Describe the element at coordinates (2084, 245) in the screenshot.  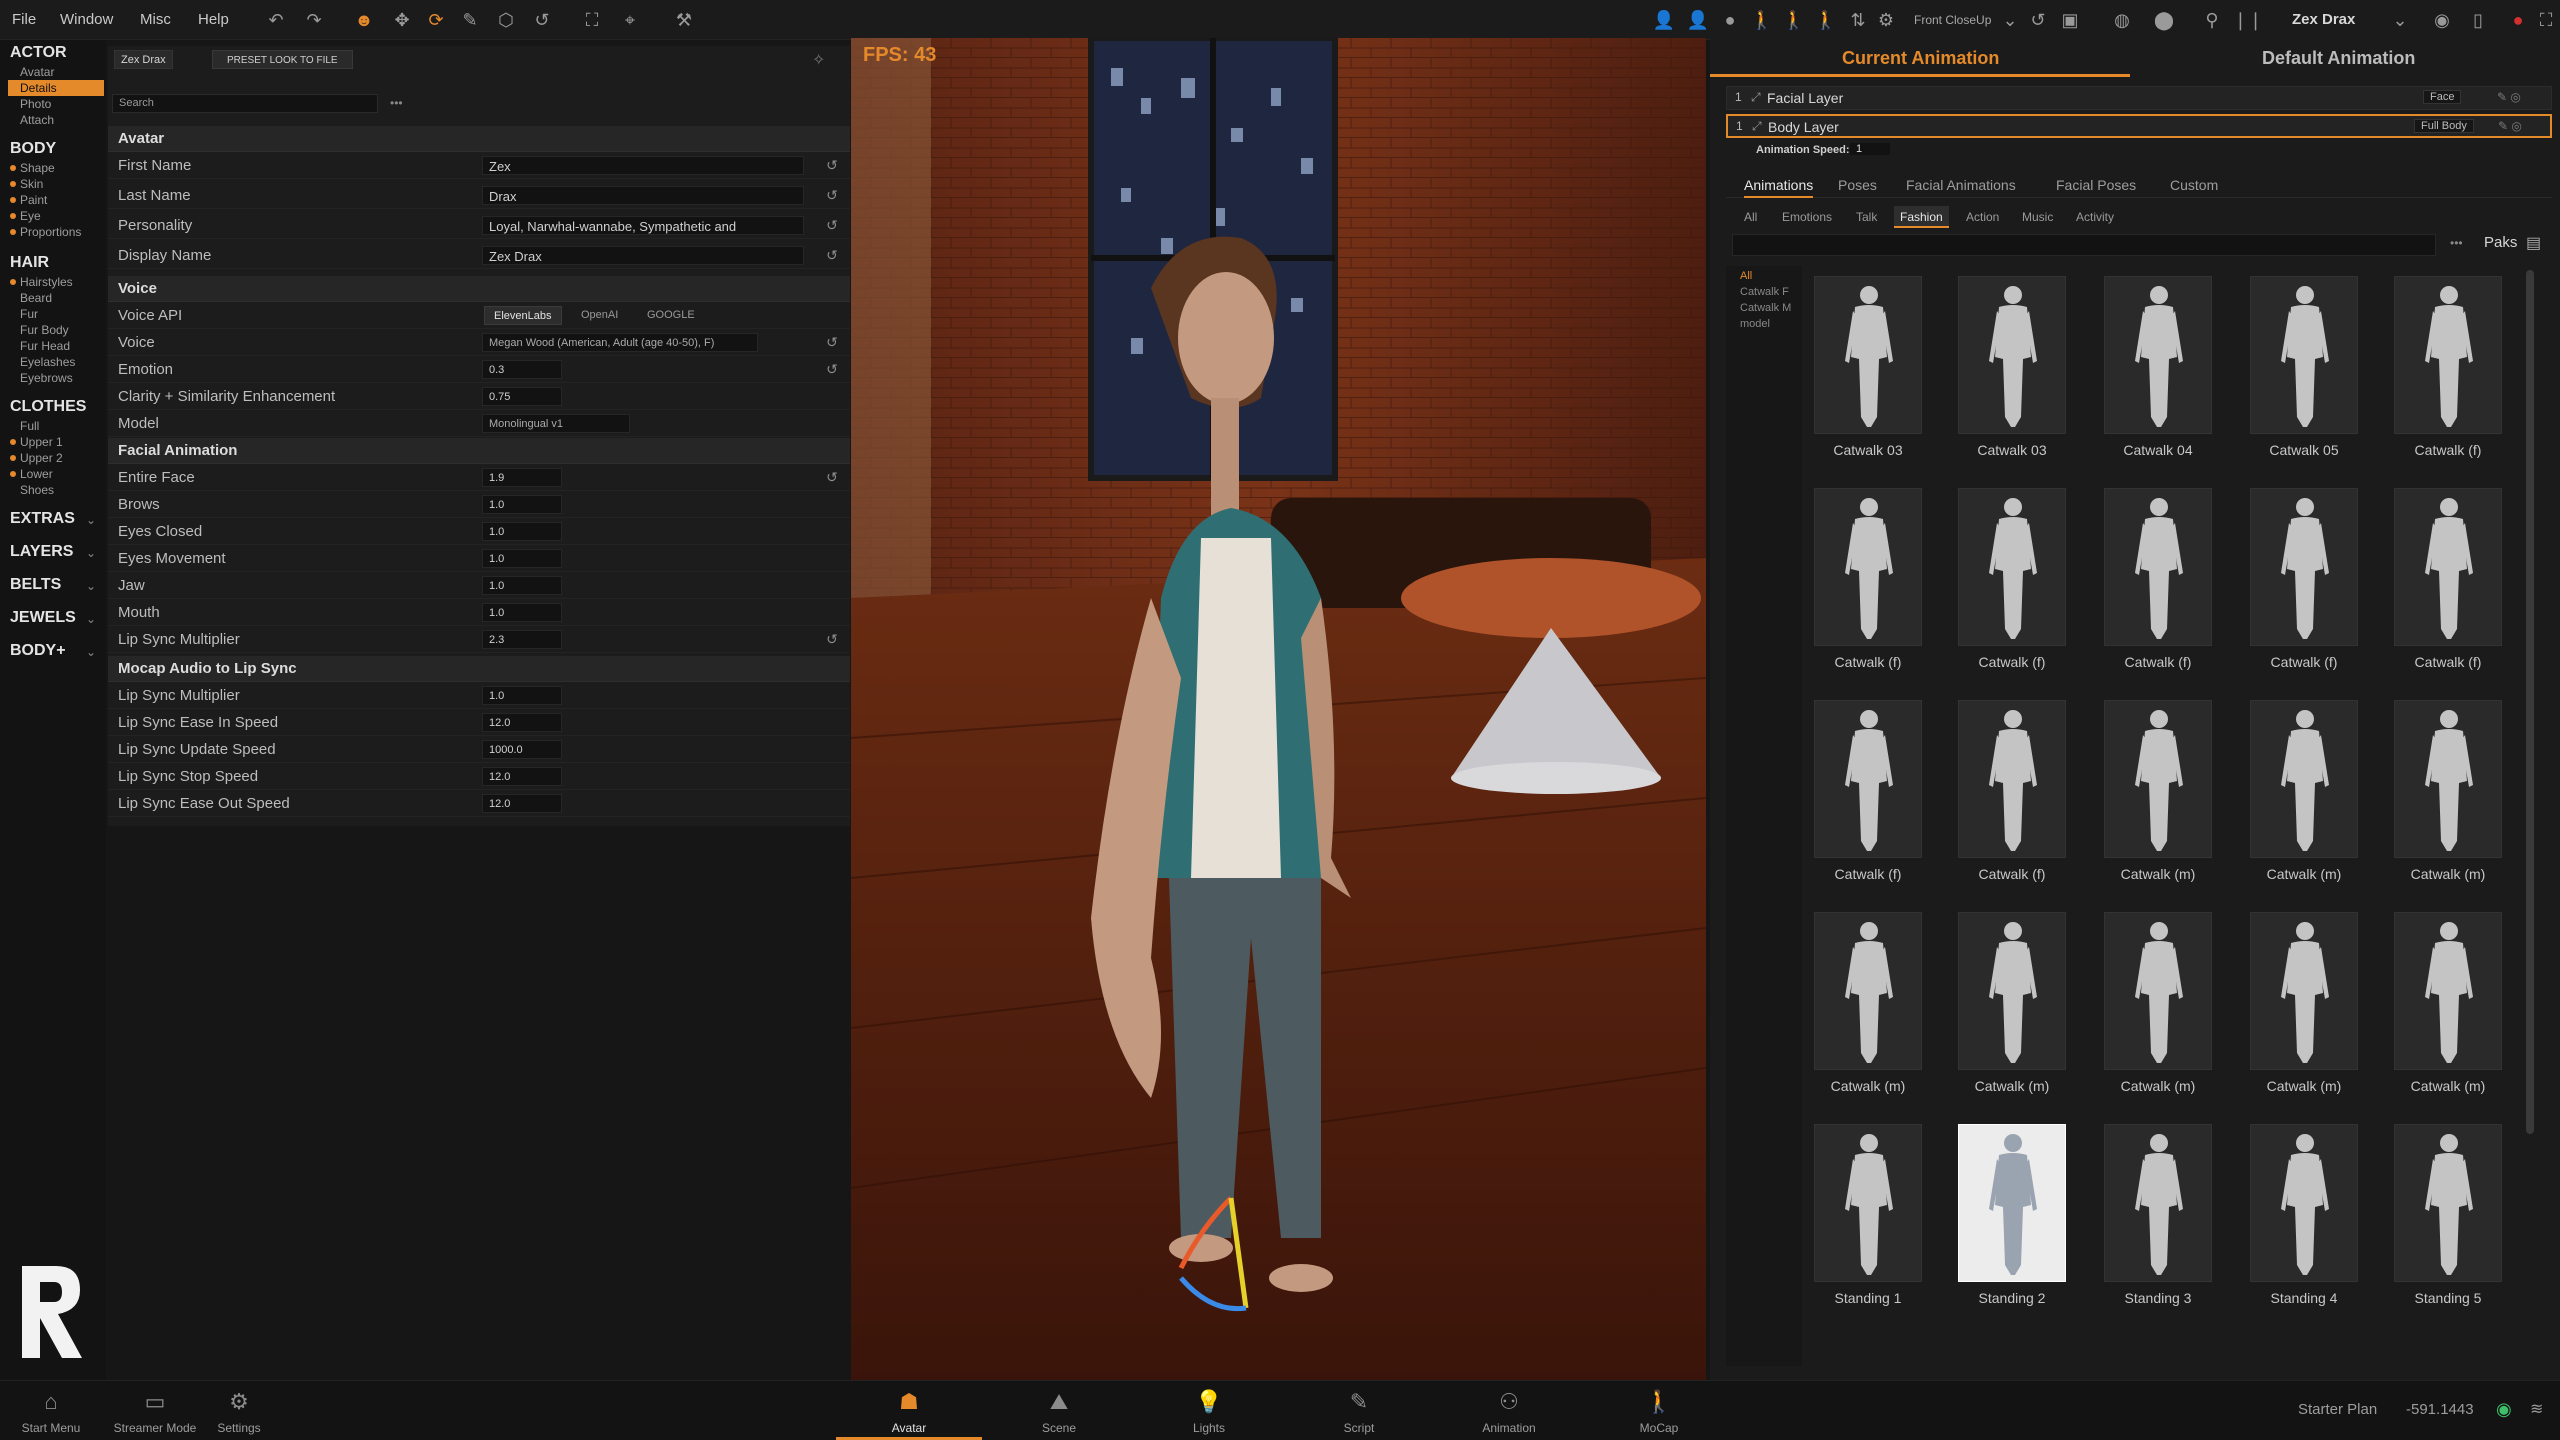
I see `animation-search-input` at that location.